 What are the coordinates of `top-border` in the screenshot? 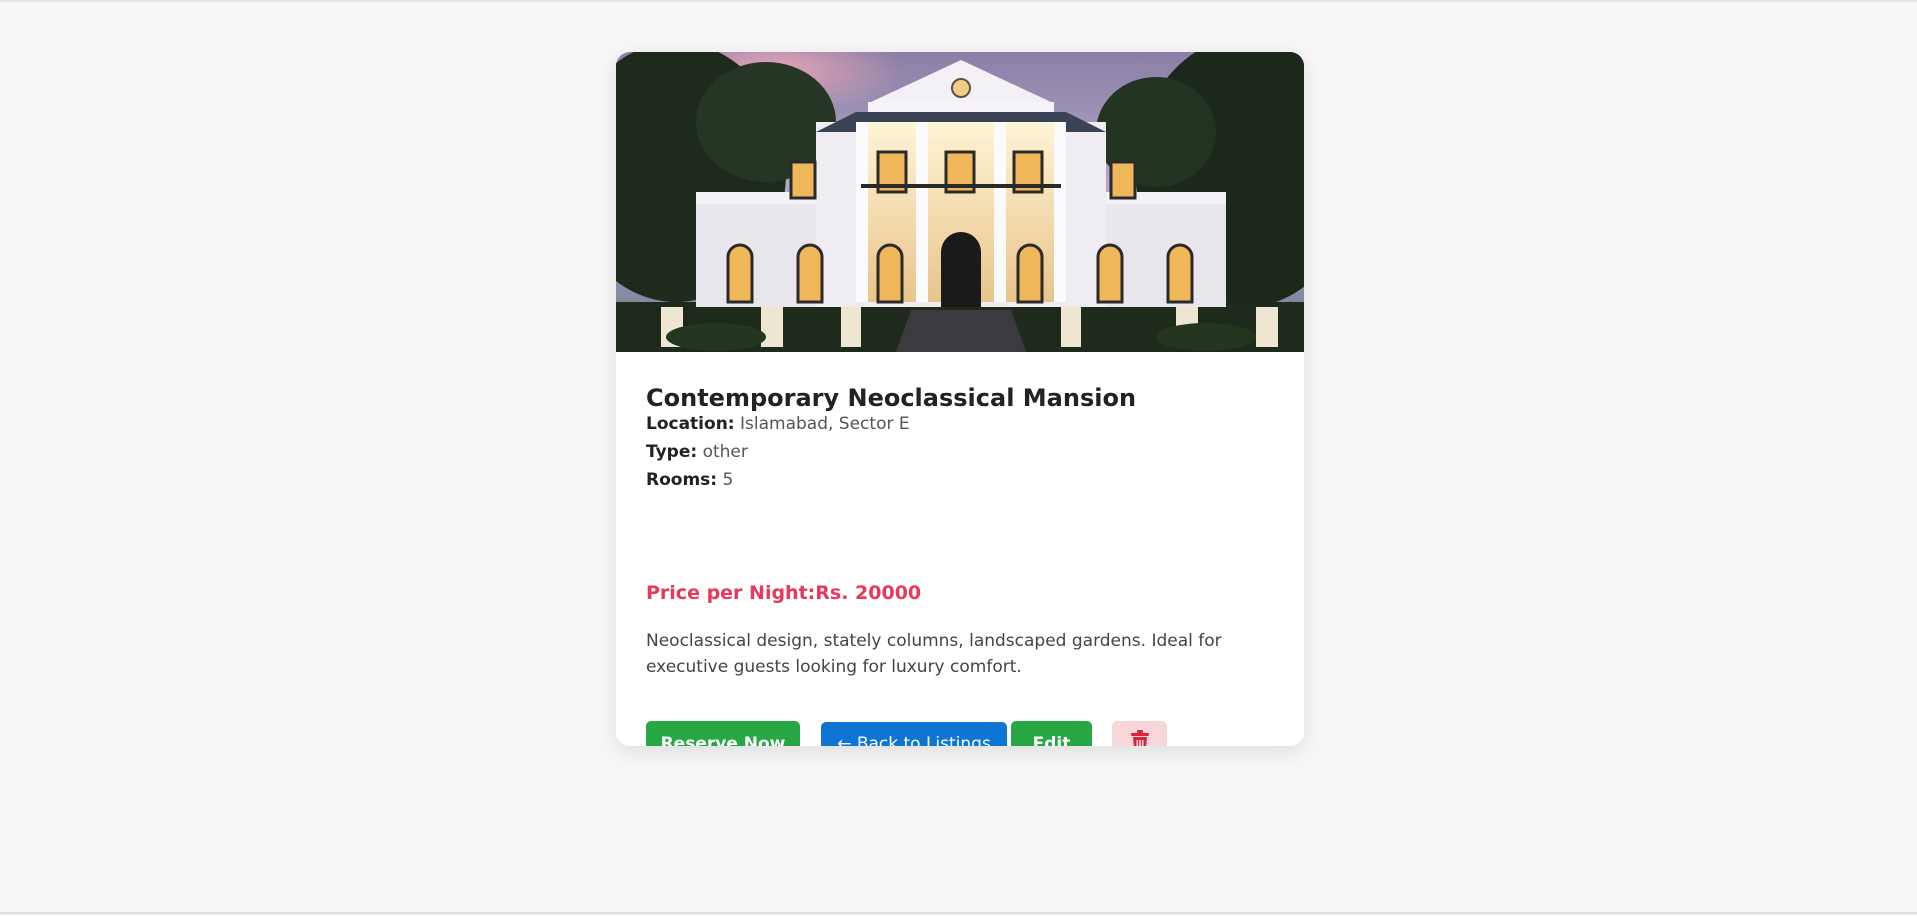 It's located at (958, 1).